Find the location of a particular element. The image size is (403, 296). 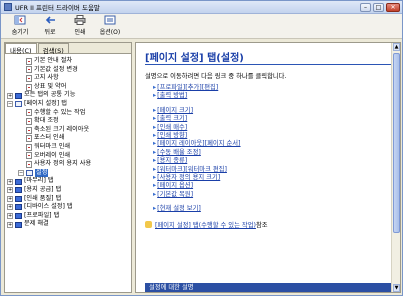

tree-item: 포스터 인쇄 is located at coordinates (68, 138).